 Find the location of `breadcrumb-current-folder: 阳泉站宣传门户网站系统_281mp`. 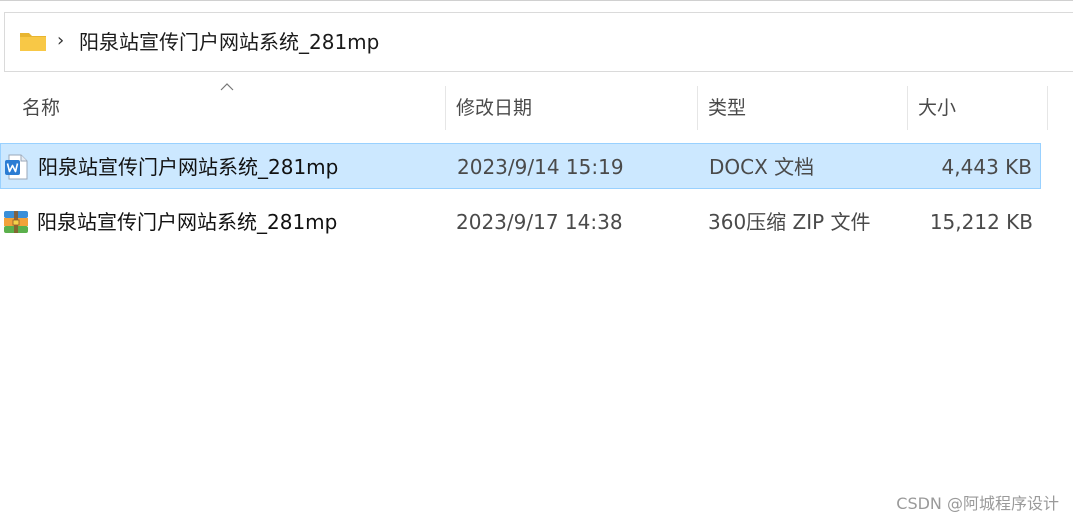

breadcrumb-current-folder: 阳泉站宣传门户网站系统_281mp is located at coordinates (229, 42).